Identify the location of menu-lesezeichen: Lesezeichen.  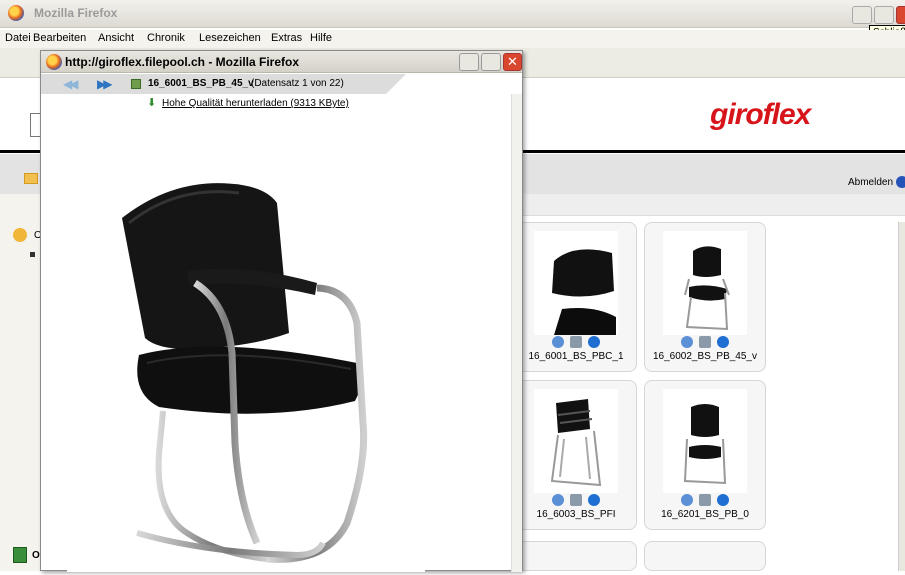
(230, 38).